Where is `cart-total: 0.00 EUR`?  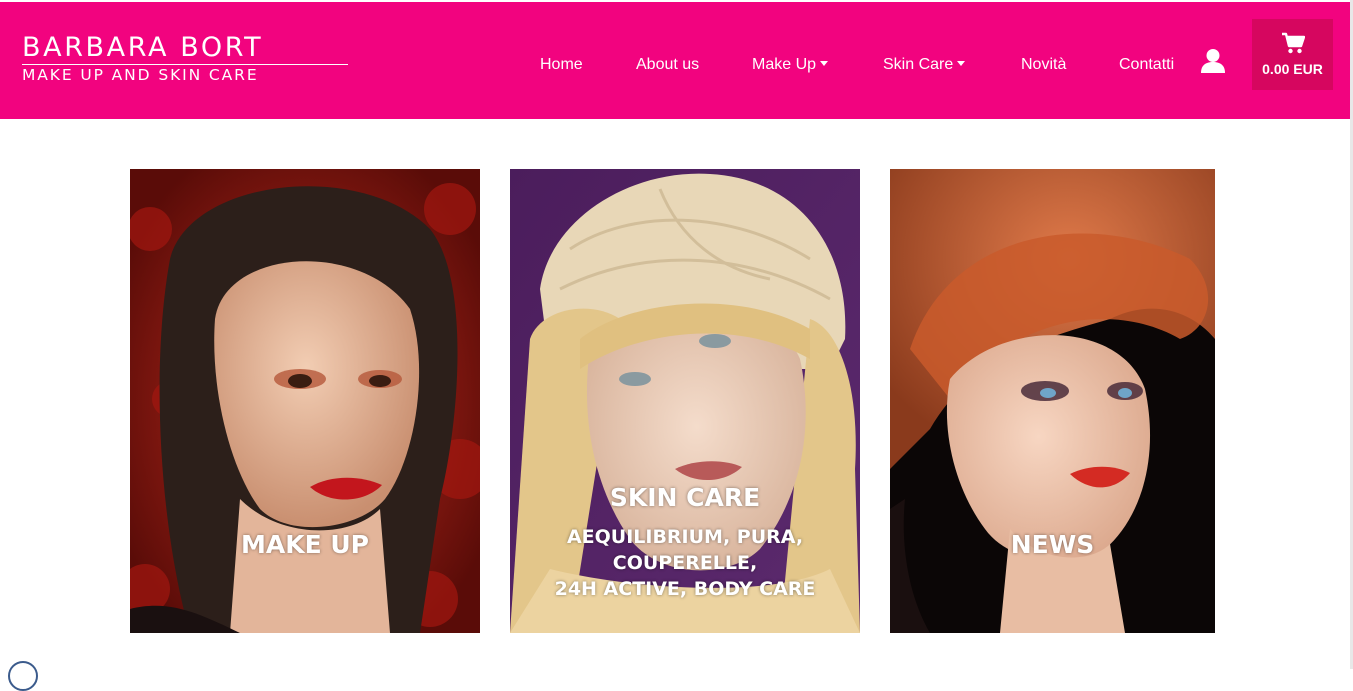
cart-total: 0.00 EUR is located at coordinates (1292, 69).